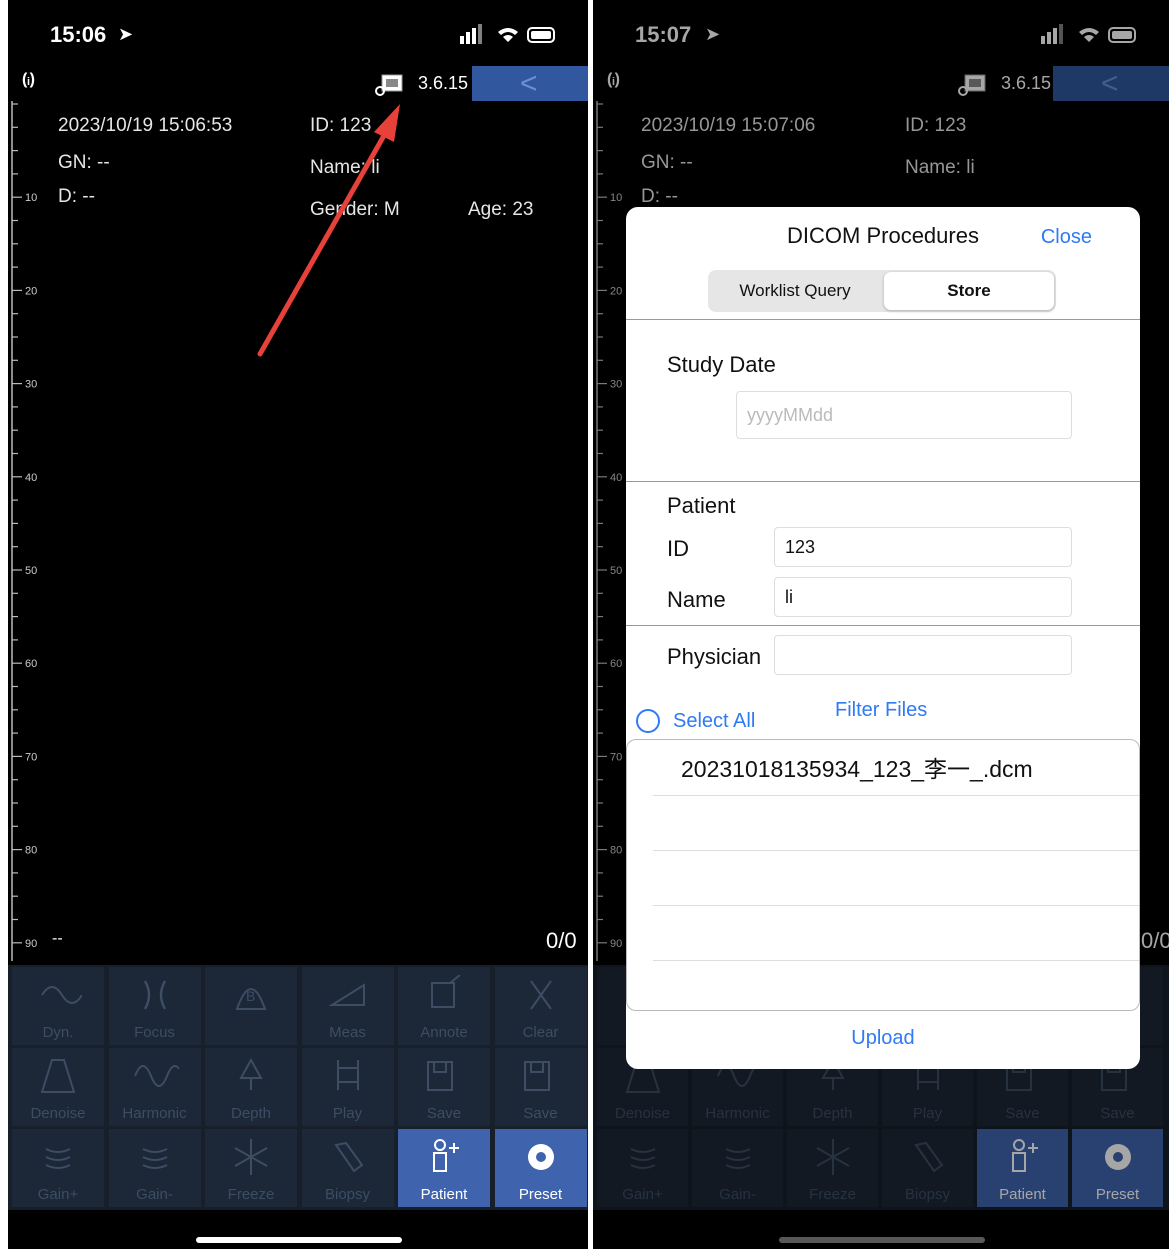 The width and height of the screenshot is (1169, 1249). I want to click on select-all-radio, so click(648, 721).